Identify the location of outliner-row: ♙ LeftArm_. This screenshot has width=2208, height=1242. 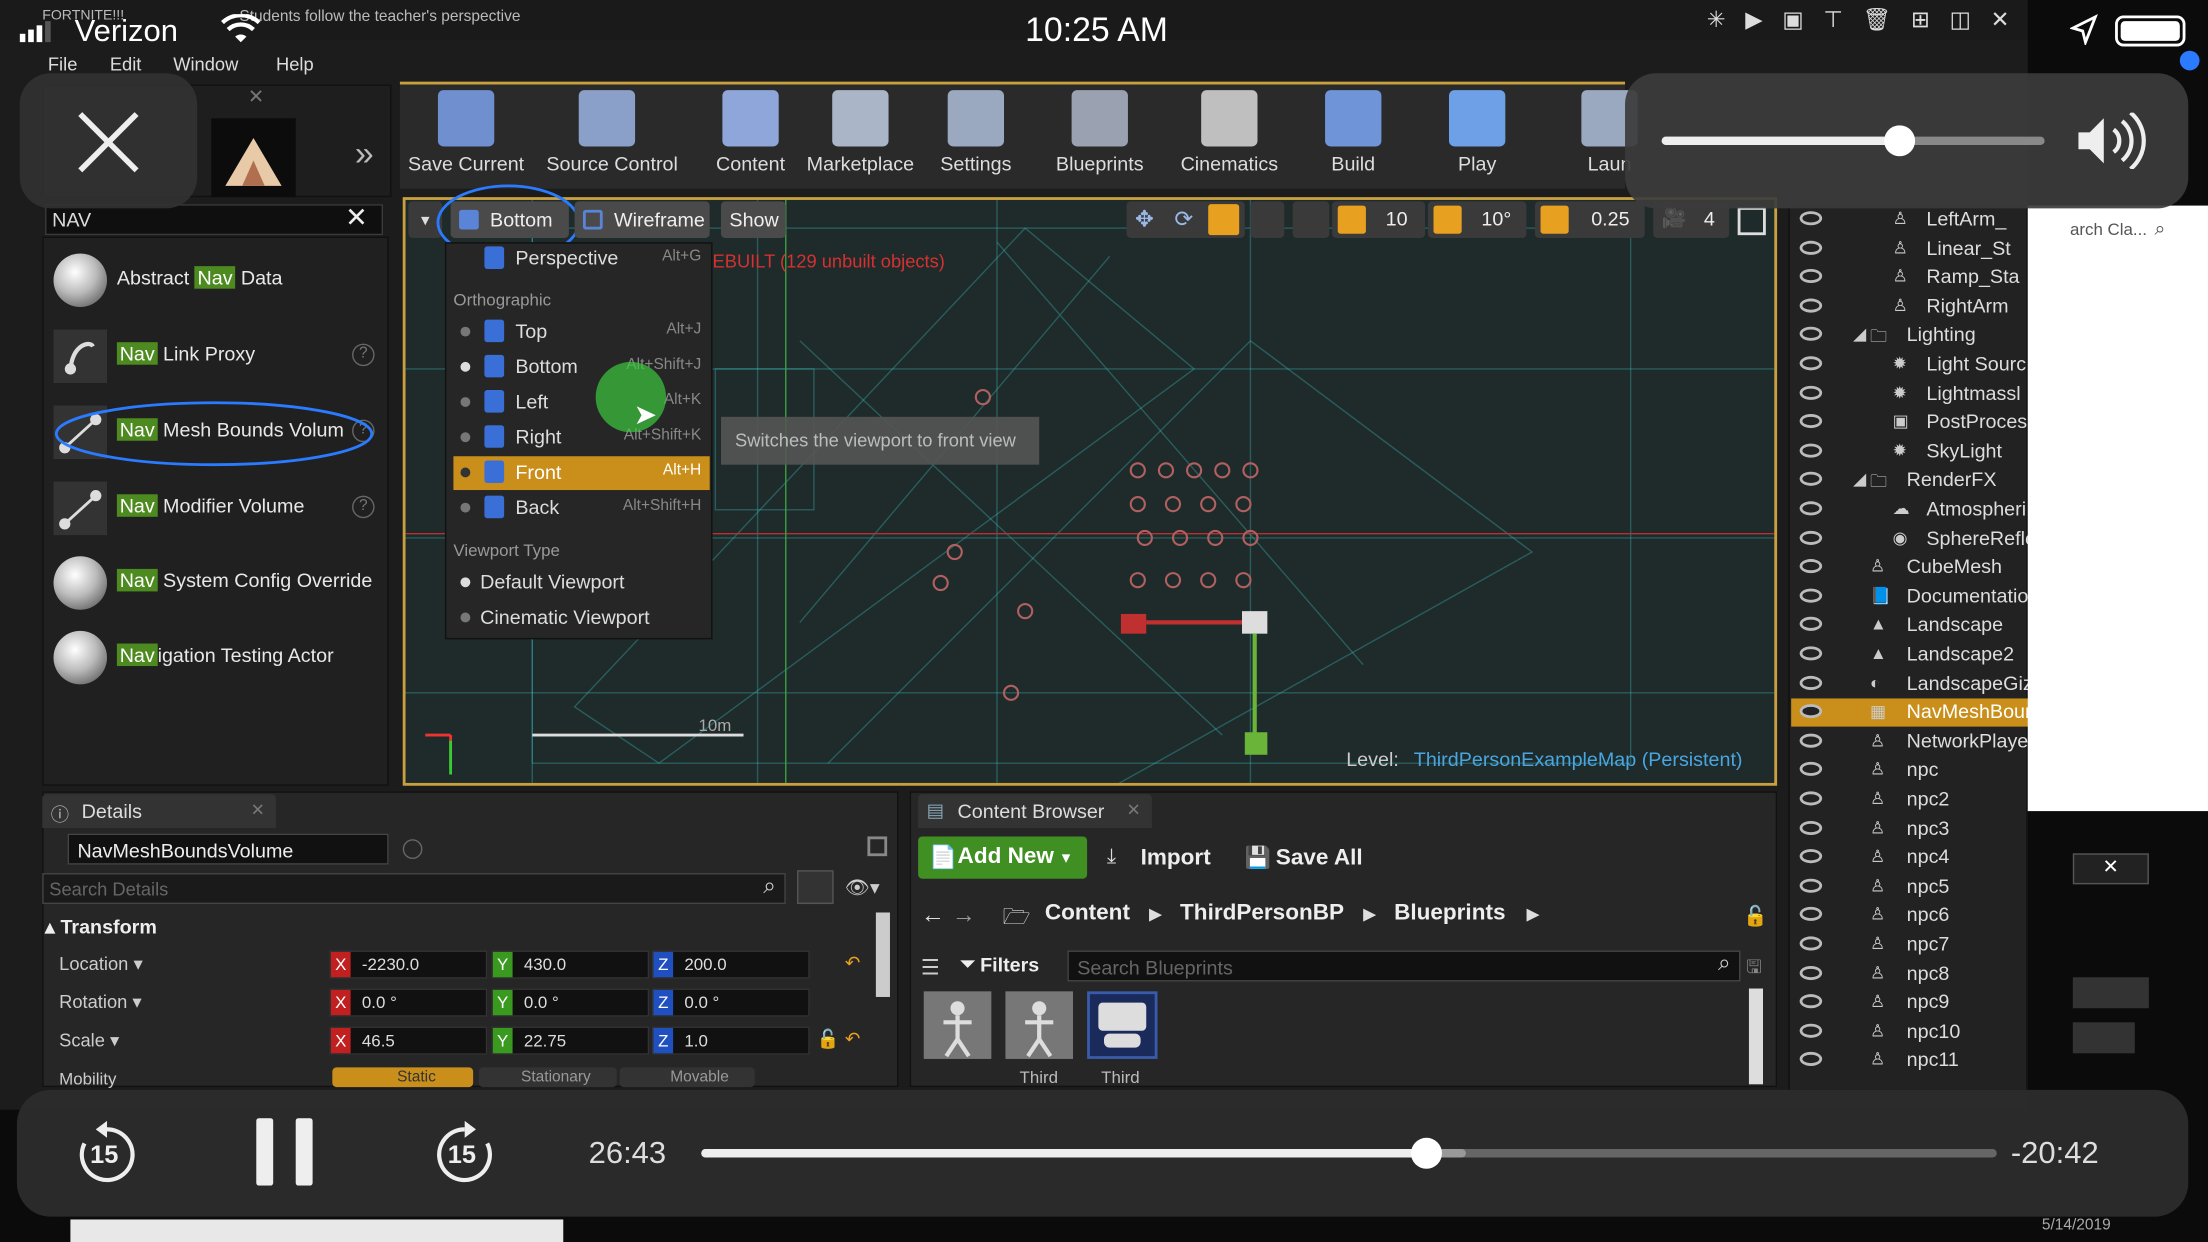
(1910, 220).